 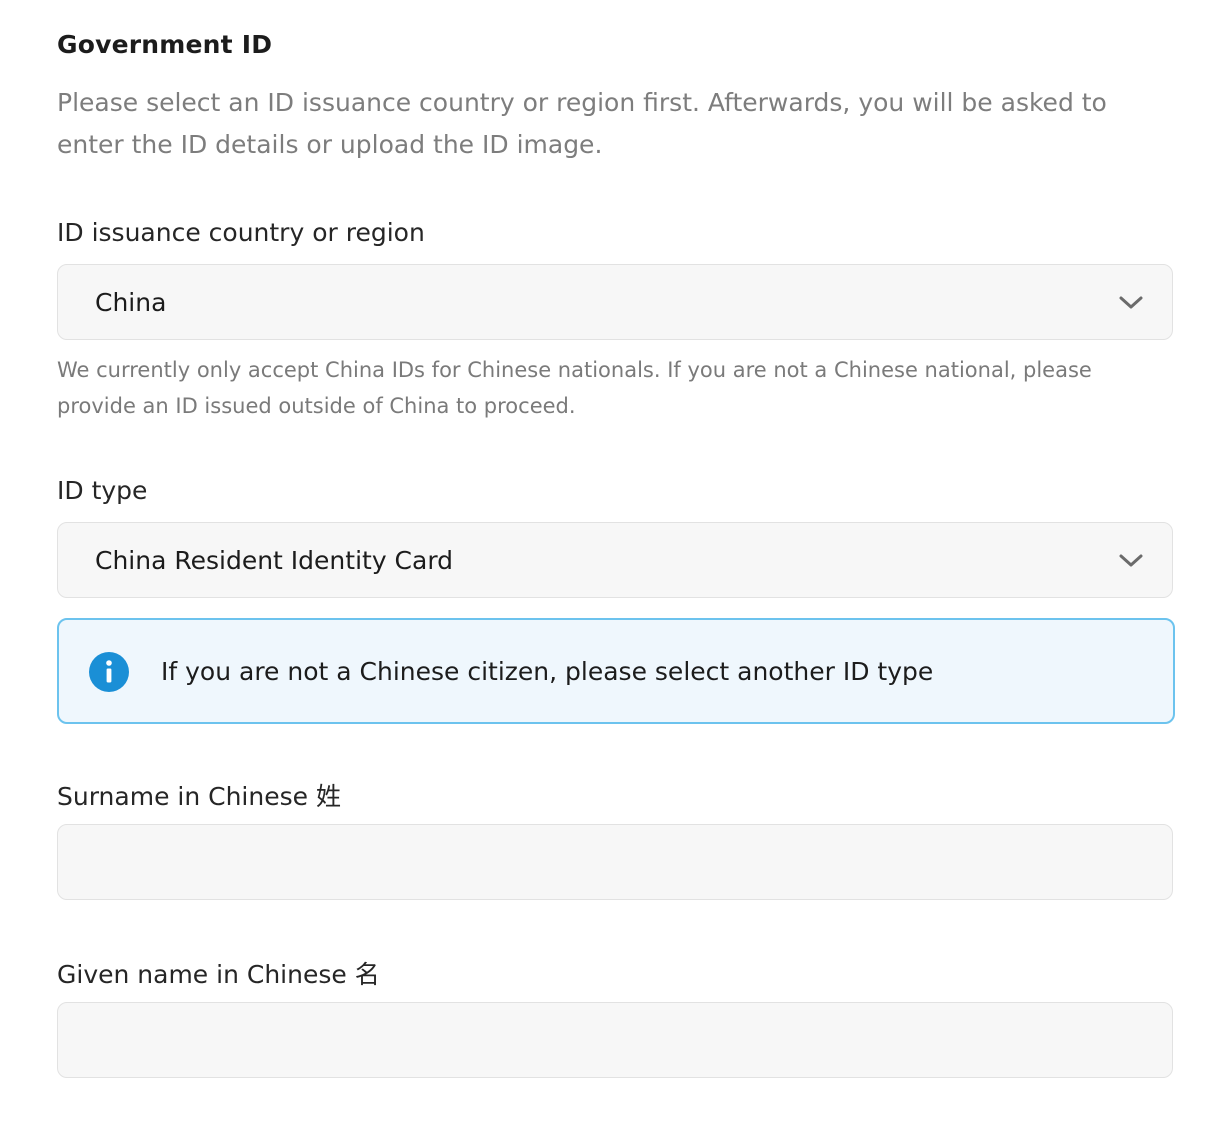 What do you see at coordinates (165, 44) in the screenshot?
I see `section-title: Government ID` at bounding box center [165, 44].